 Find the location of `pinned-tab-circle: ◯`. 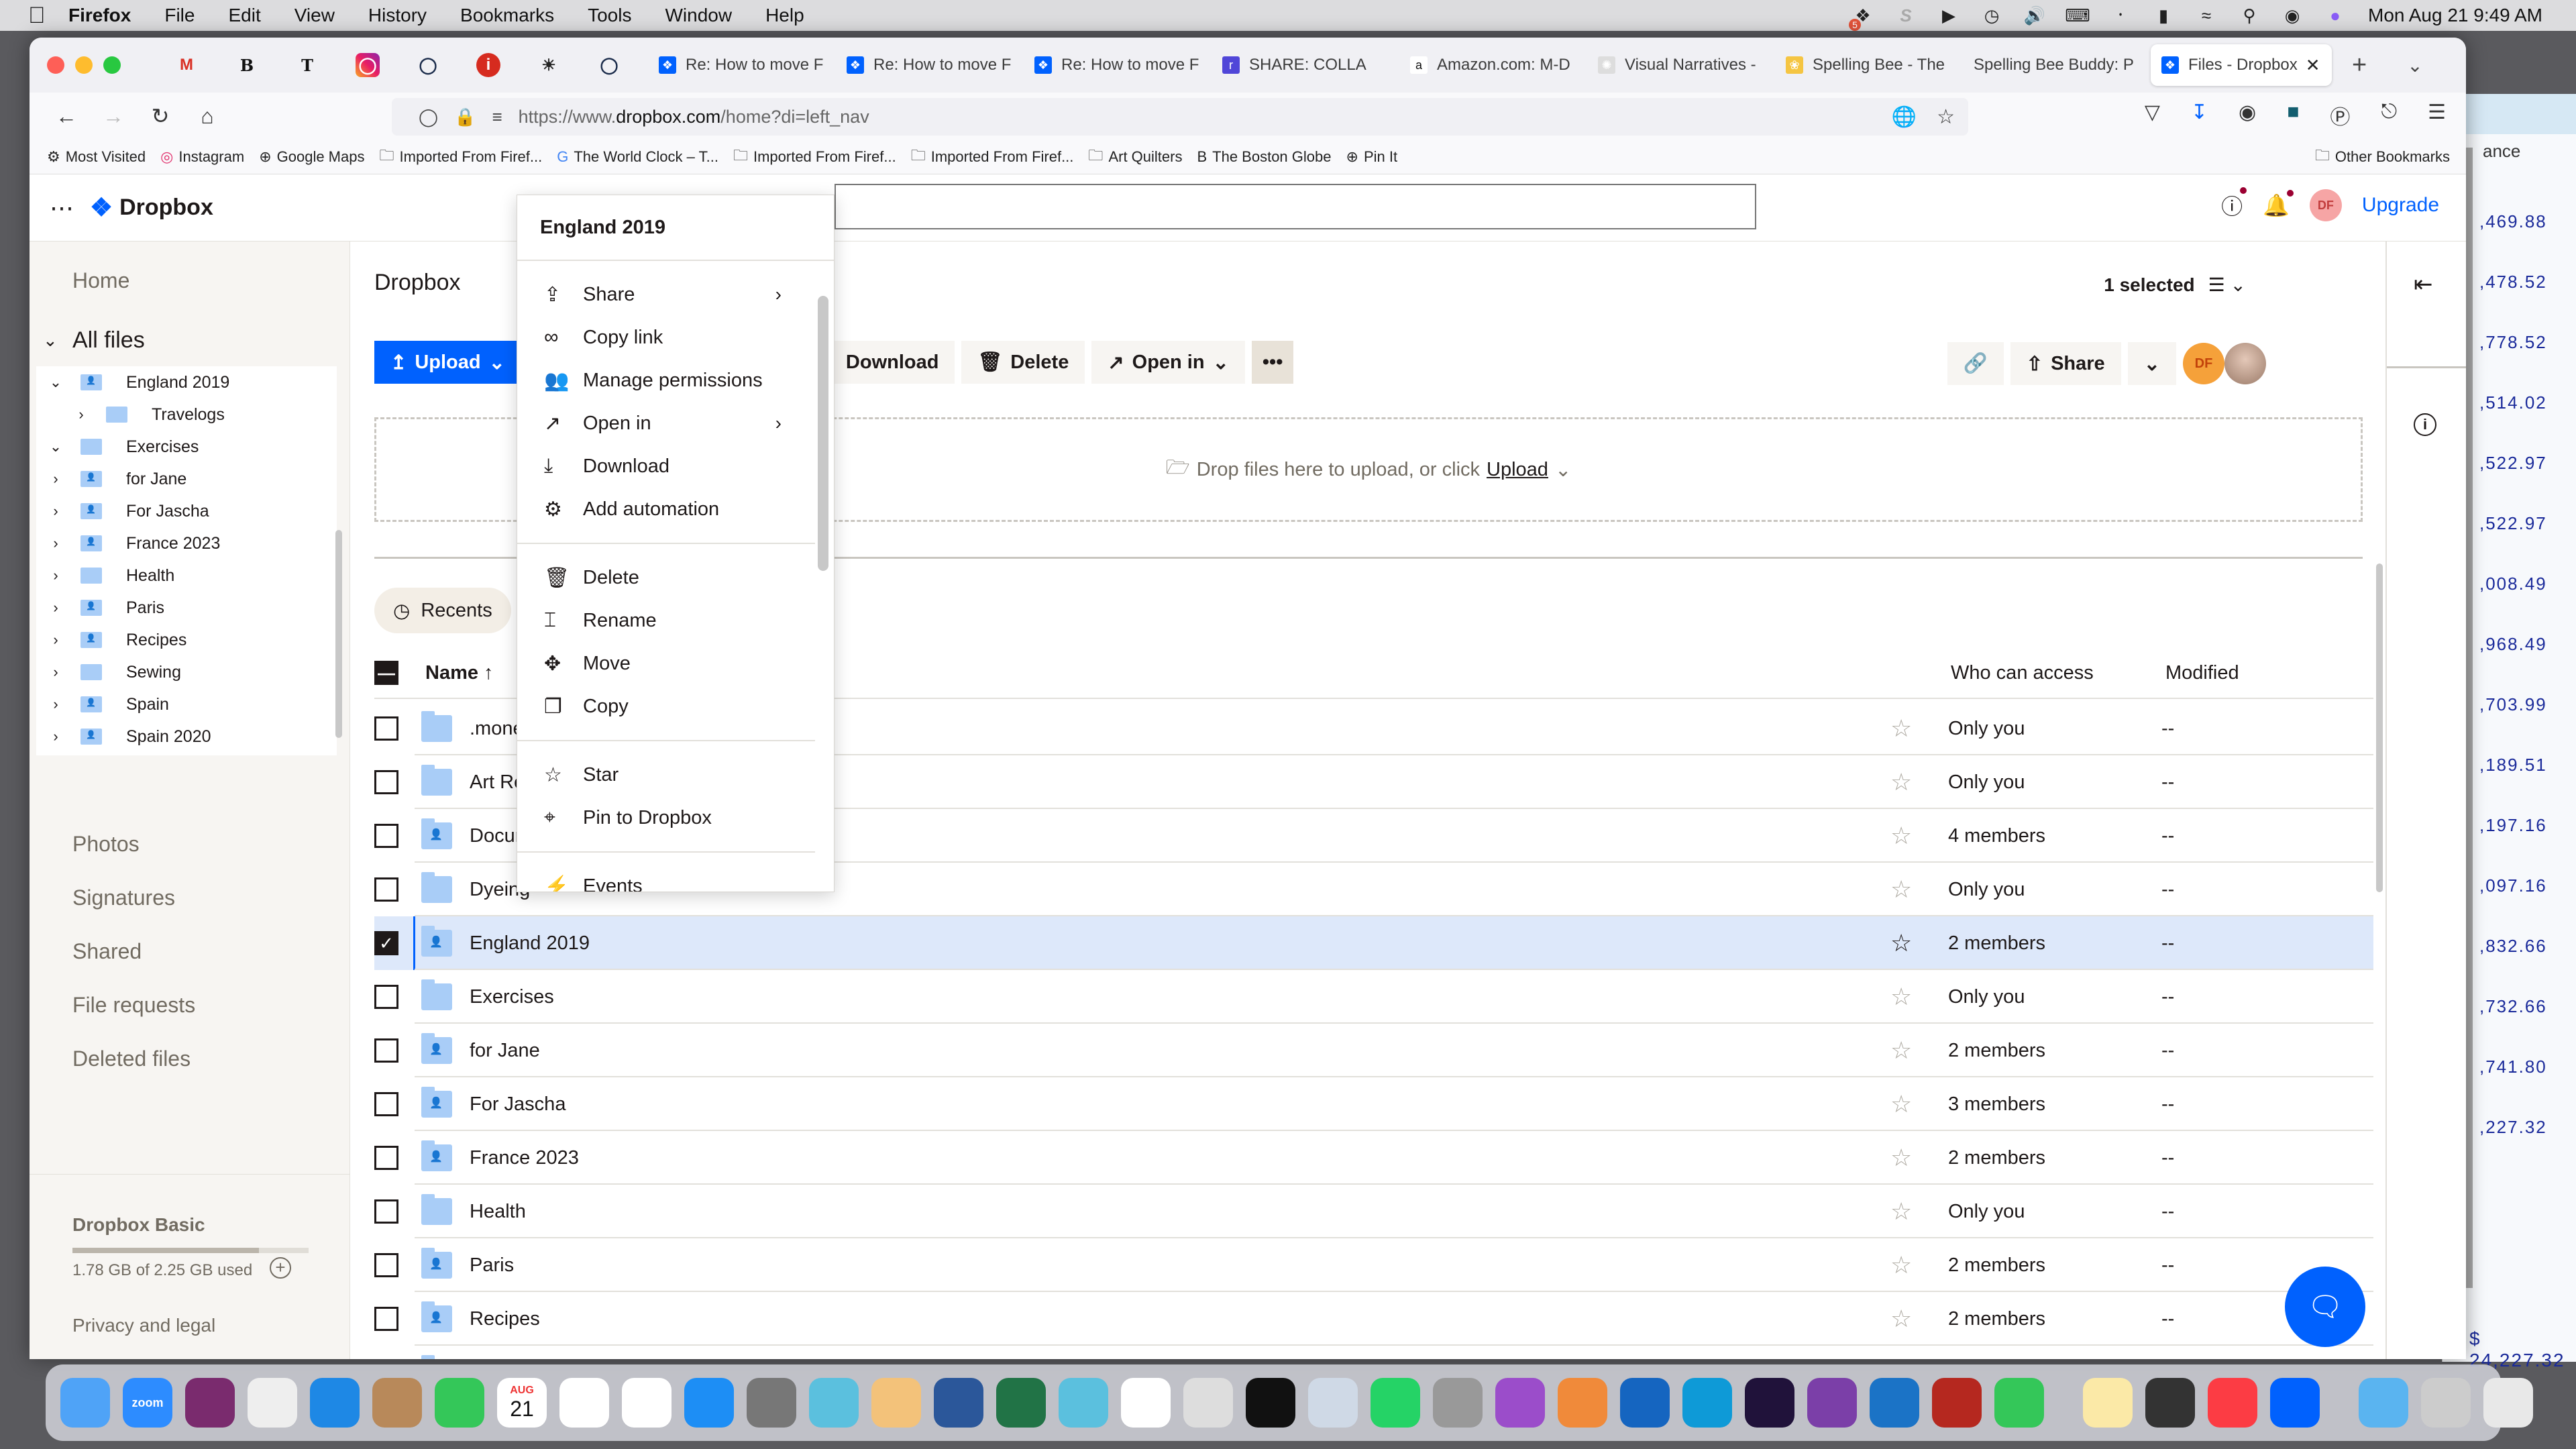

pinned-tab-circle: ◯ is located at coordinates (428, 65).